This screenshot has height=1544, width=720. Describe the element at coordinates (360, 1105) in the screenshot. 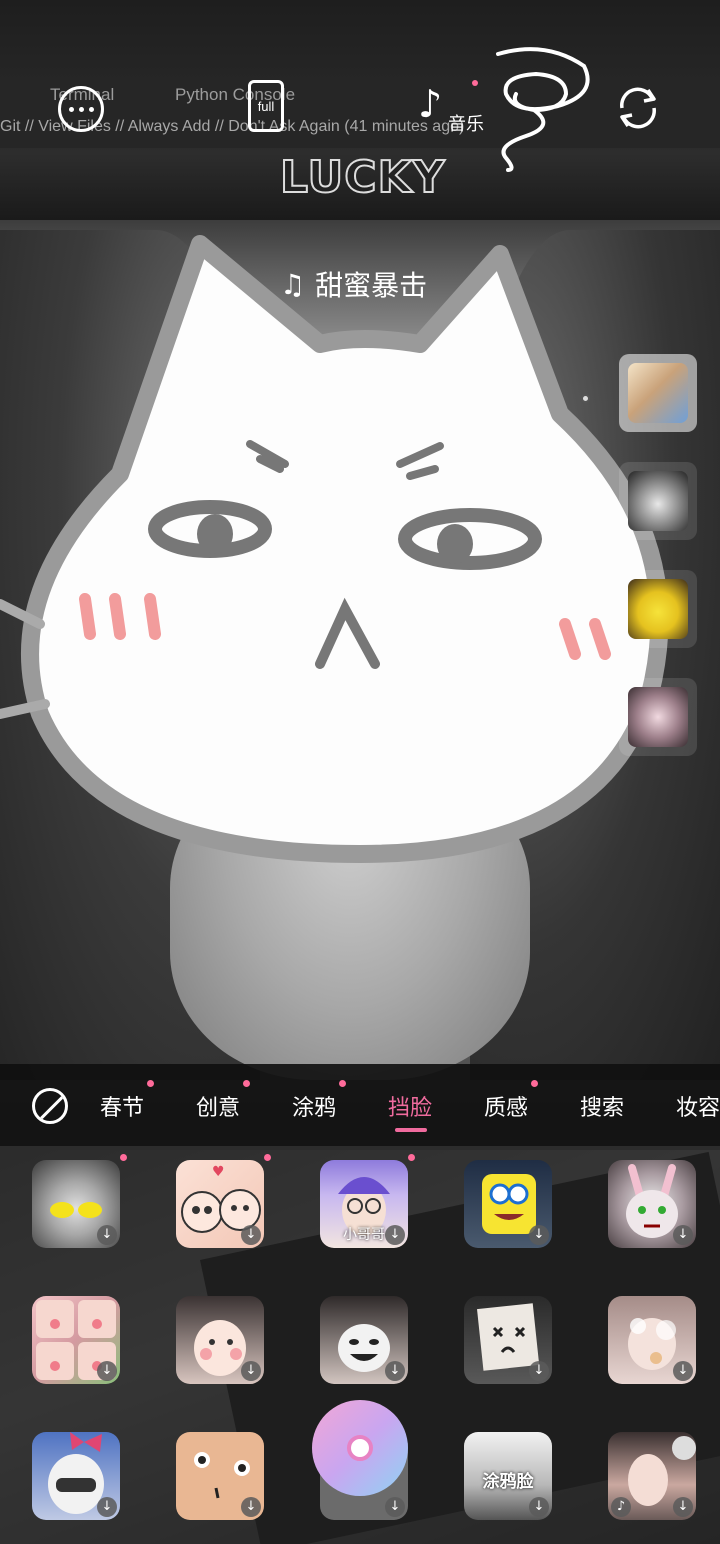

I see `effects-category-tabs: 春节 创意 涂鸦 挡脸 质感 搜索 妆容` at that location.